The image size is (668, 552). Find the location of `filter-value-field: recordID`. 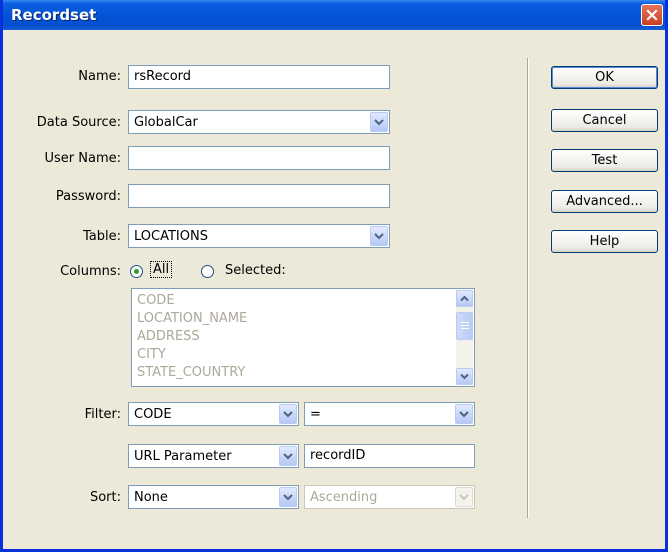

filter-value-field: recordID is located at coordinates (389, 456).